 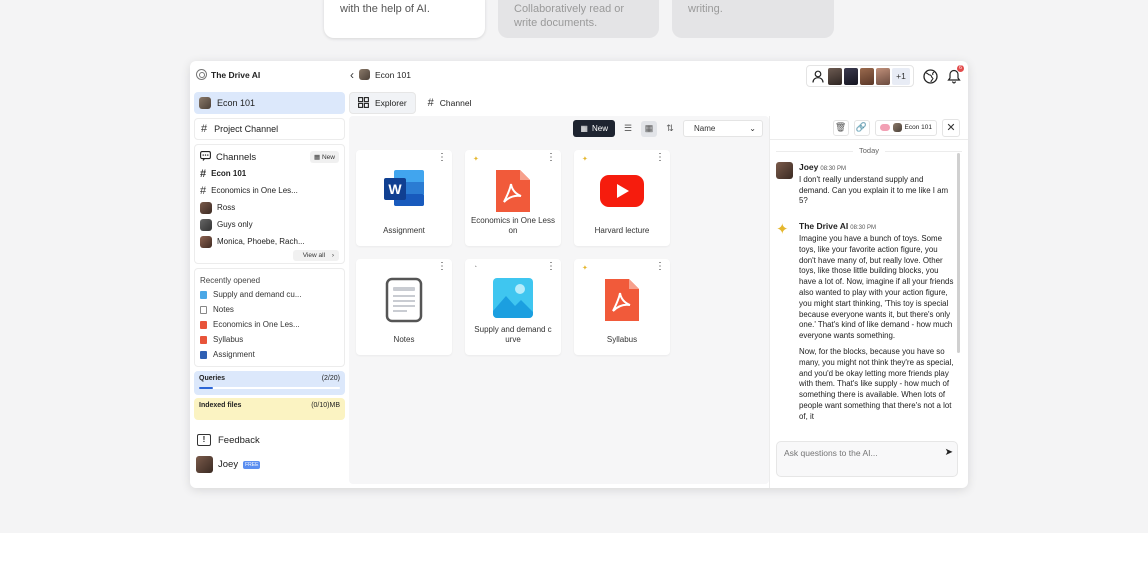 I want to click on view-tabs: Explorer # Channel, so click(x=414, y=103).